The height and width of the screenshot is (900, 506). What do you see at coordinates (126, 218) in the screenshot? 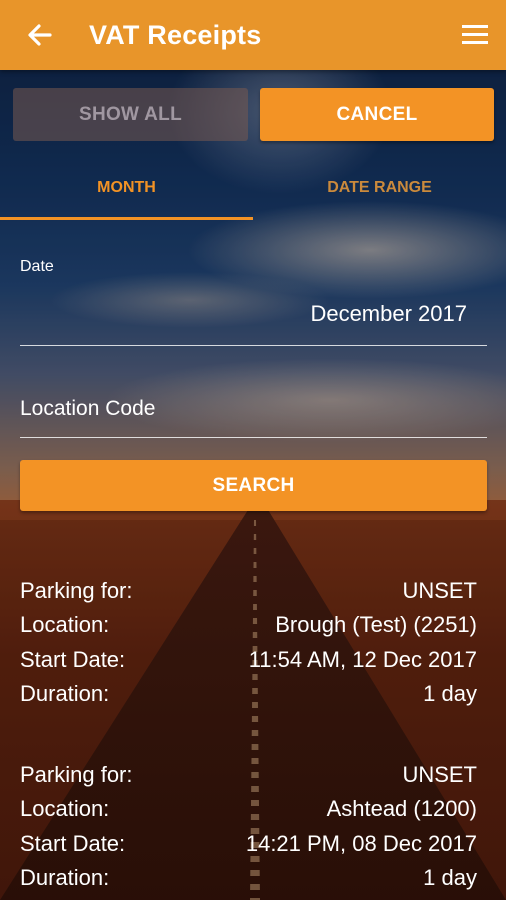
I see `tab-indicator` at bounding box center [126, 218].